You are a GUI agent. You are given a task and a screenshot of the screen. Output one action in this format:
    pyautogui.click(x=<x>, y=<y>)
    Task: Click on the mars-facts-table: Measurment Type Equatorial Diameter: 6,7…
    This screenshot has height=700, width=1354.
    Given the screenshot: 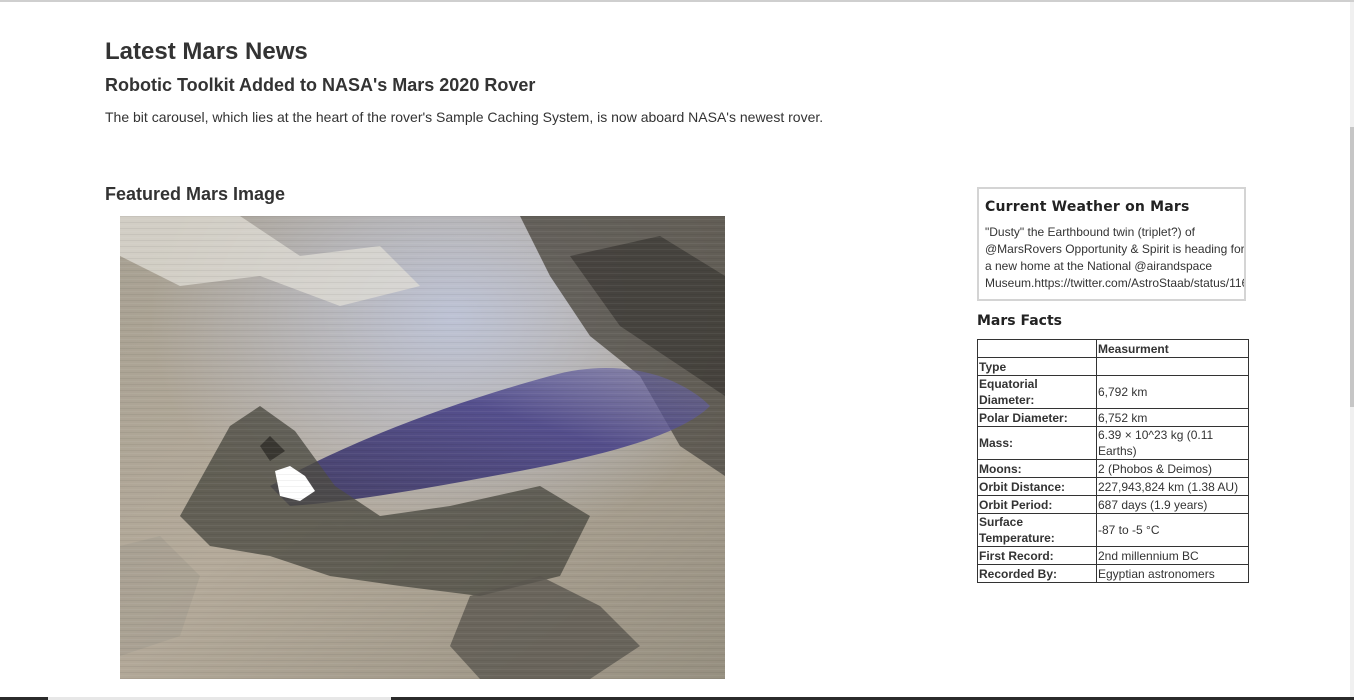 What is the action you would take?
    pyautogui.click(x=1113, y=461)
    